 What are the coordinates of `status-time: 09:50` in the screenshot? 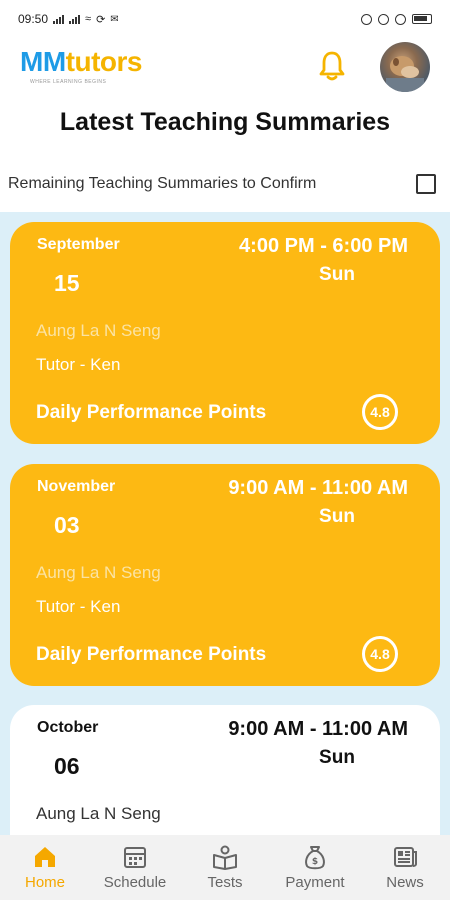 It's located at (33, 19).